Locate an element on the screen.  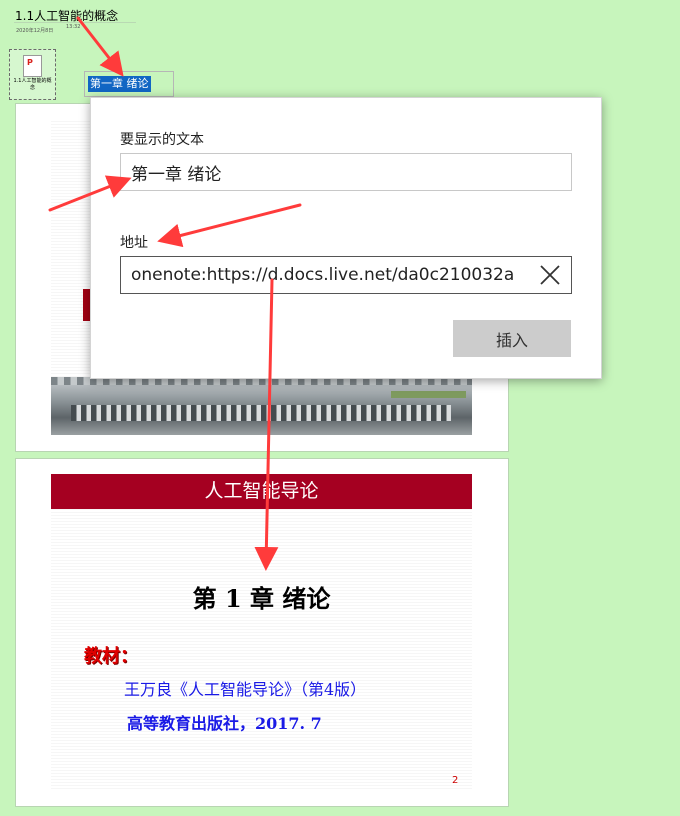
pdf-attachment: P 1.1人工智能的概念 is located at coordinates (32, 74).